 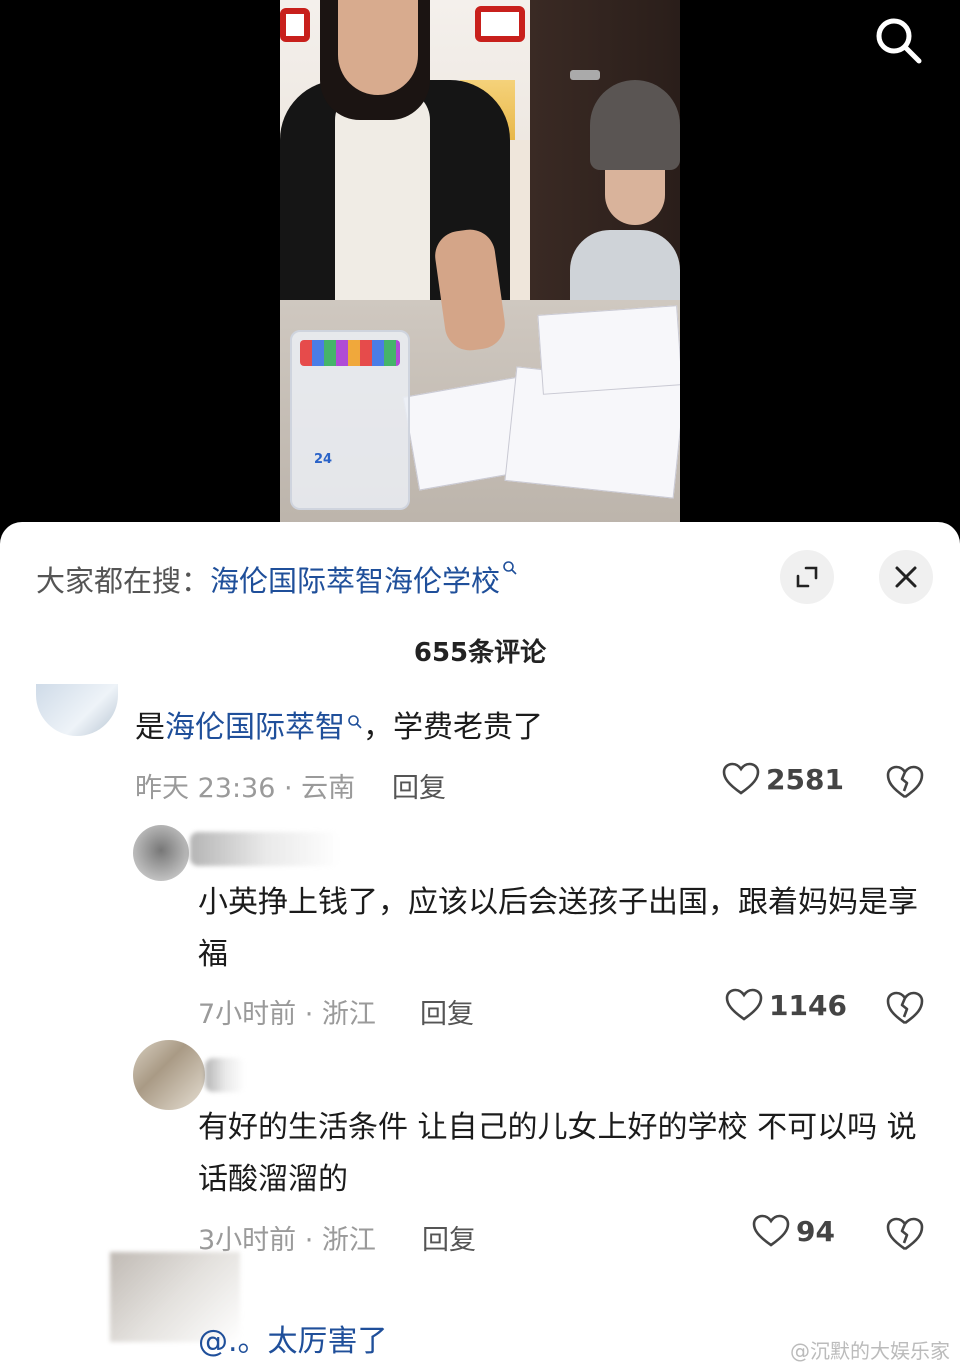 What do you see at coordinates (793, 1231) in the screenshot?
I see `like-button: 94` at bounding box center [793, 1231].